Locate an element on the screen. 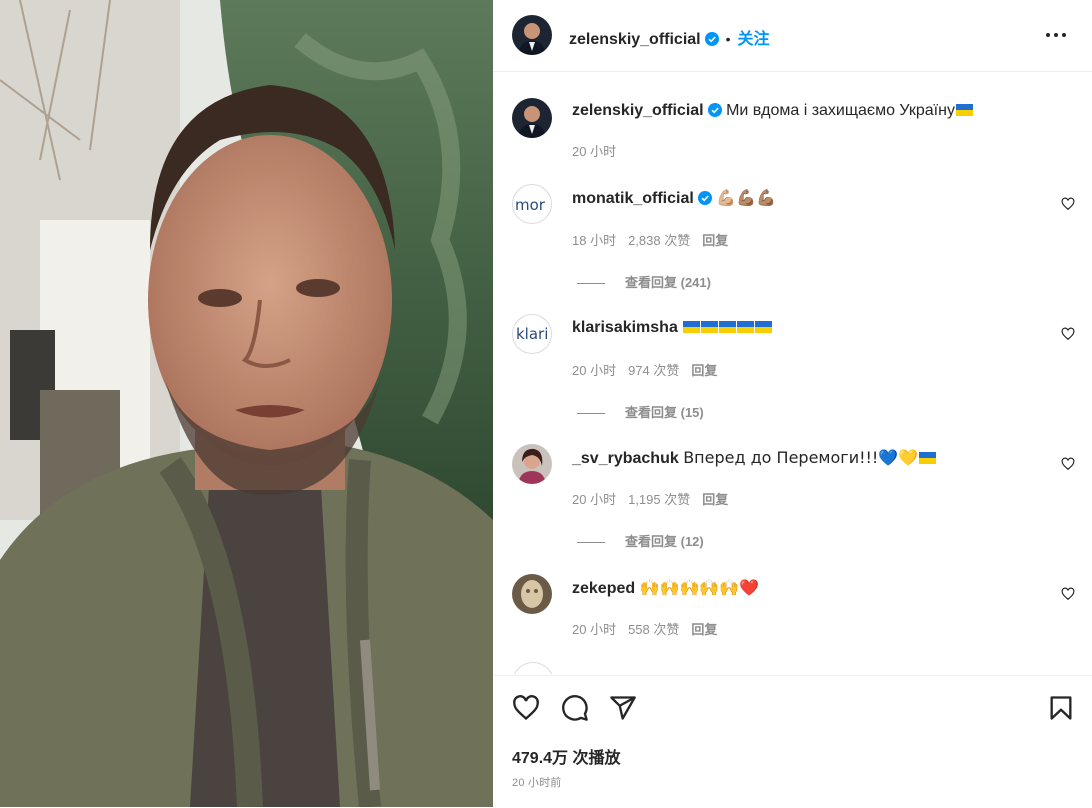 The image size is (1092, 808). view-replies-button: 查看回复 (15) is located at coordinates (640, 411).